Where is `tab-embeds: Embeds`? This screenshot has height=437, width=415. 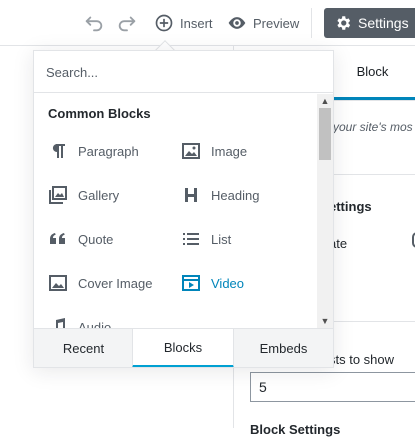 tab-embeds: Embeds is located at coordinates (283, 348).